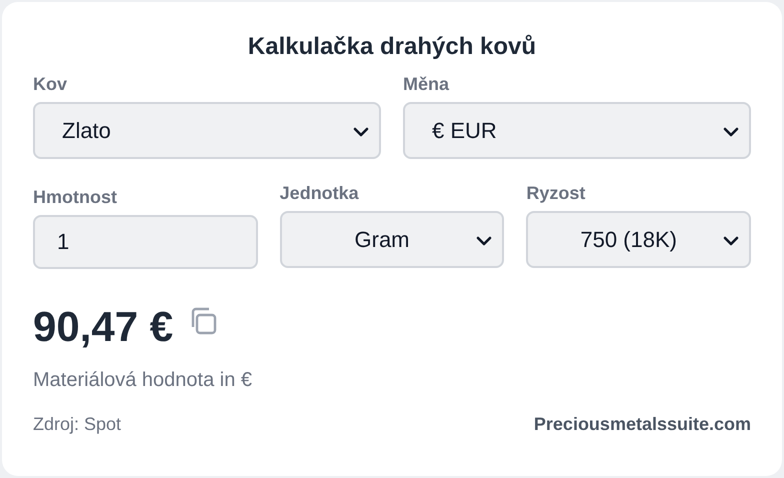 This screenshot has width=784, height=478. I want to click on card-title: Kalkulačka drahých kovů, so click(392, 47).